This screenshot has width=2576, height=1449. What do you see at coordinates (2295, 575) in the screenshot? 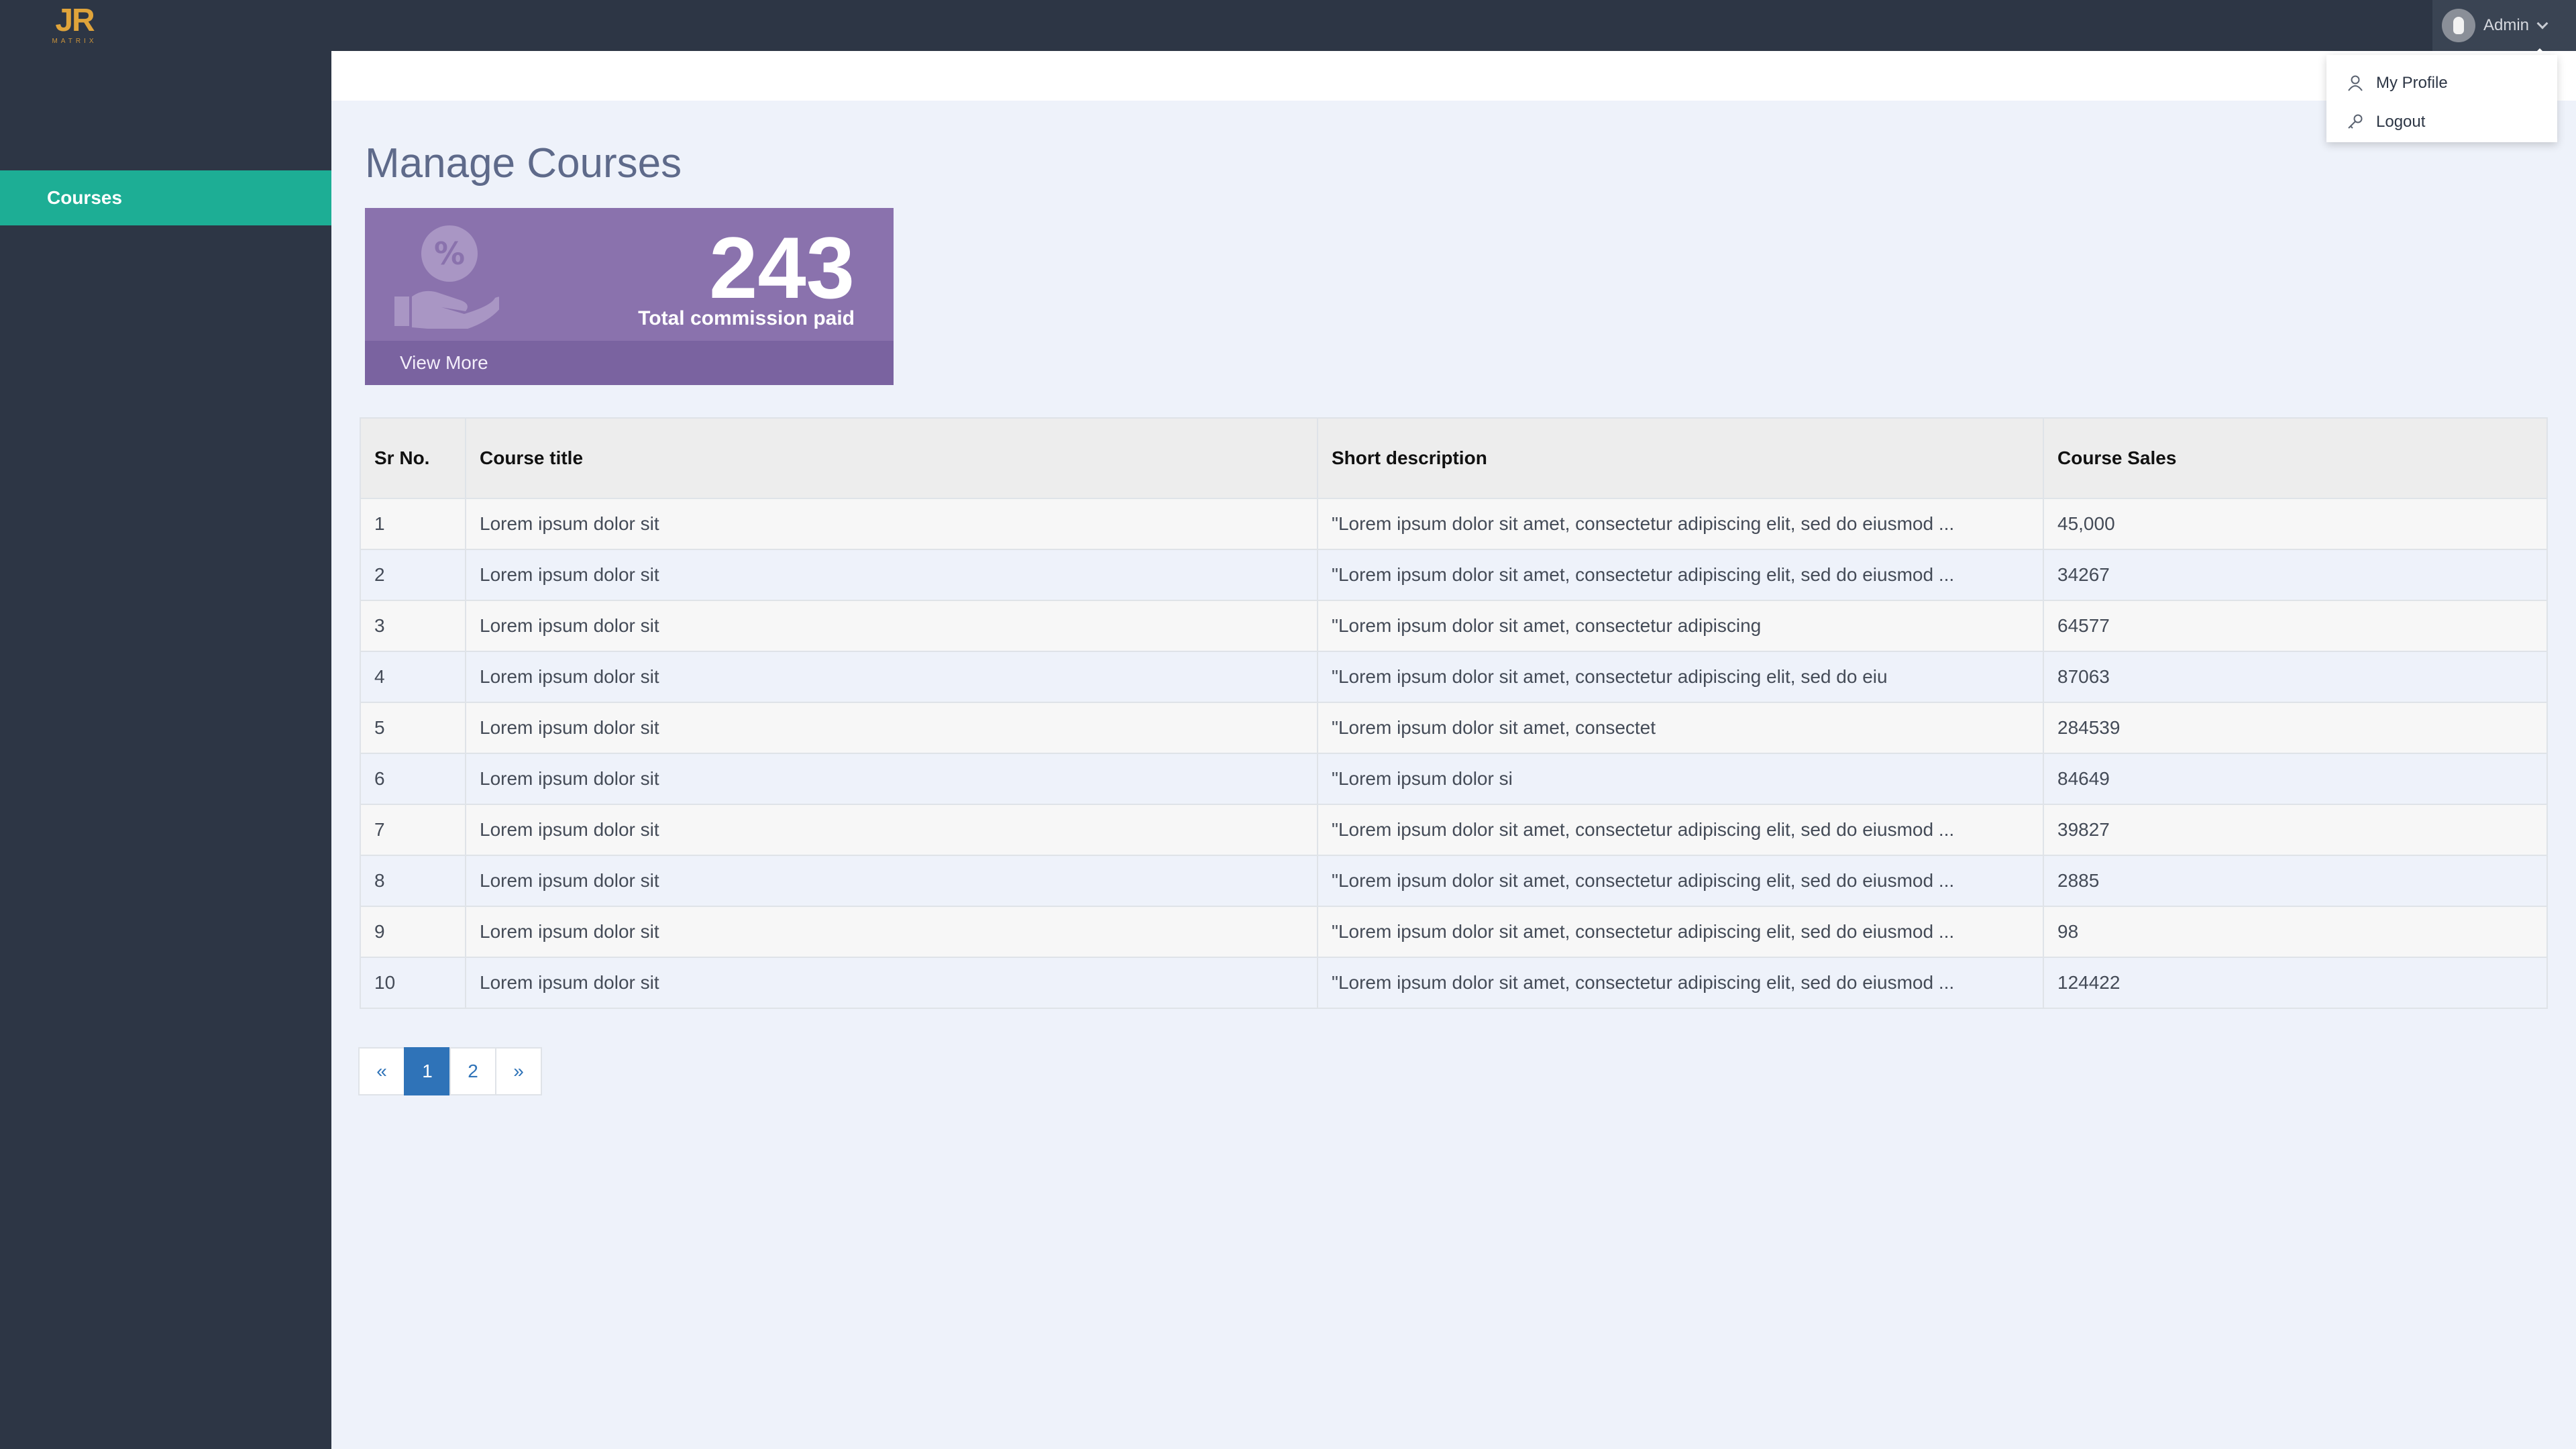
I see `cell-course-sales: 34267` at bounding box center [2295, 575].